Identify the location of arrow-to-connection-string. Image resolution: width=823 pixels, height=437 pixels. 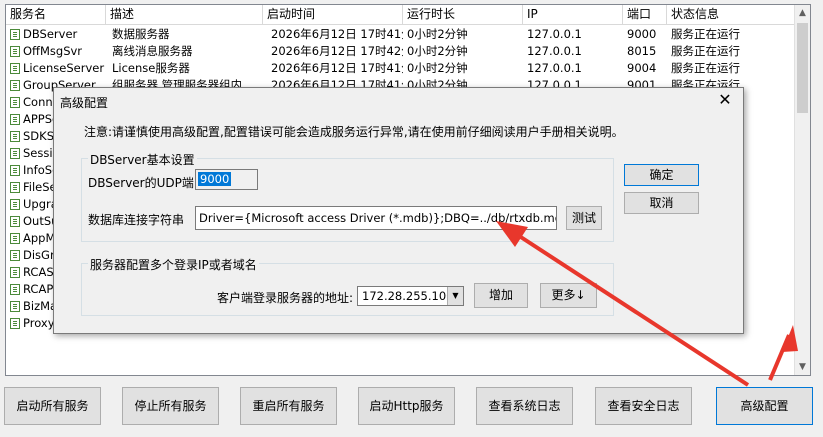
(629, 307).